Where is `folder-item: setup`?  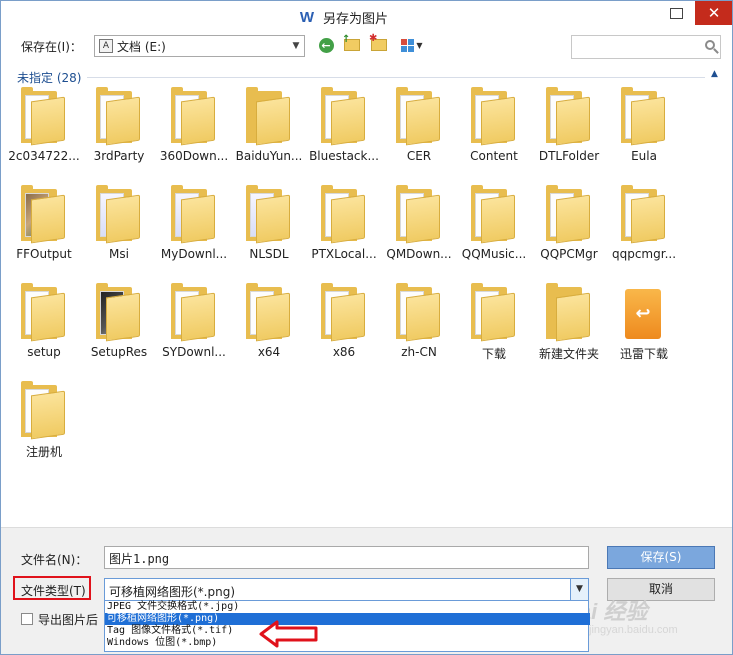 folder-item: setup is located at coordinates (44, 324).